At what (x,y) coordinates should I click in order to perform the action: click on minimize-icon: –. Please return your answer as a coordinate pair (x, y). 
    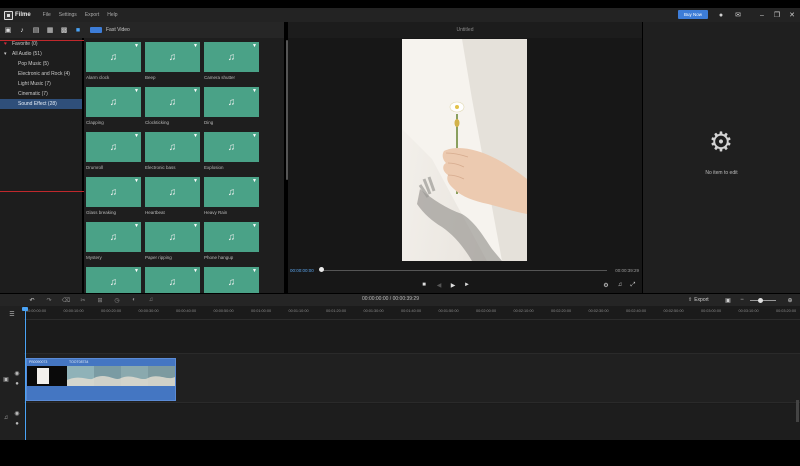
    Looking at the image, I should click on (762, 15).